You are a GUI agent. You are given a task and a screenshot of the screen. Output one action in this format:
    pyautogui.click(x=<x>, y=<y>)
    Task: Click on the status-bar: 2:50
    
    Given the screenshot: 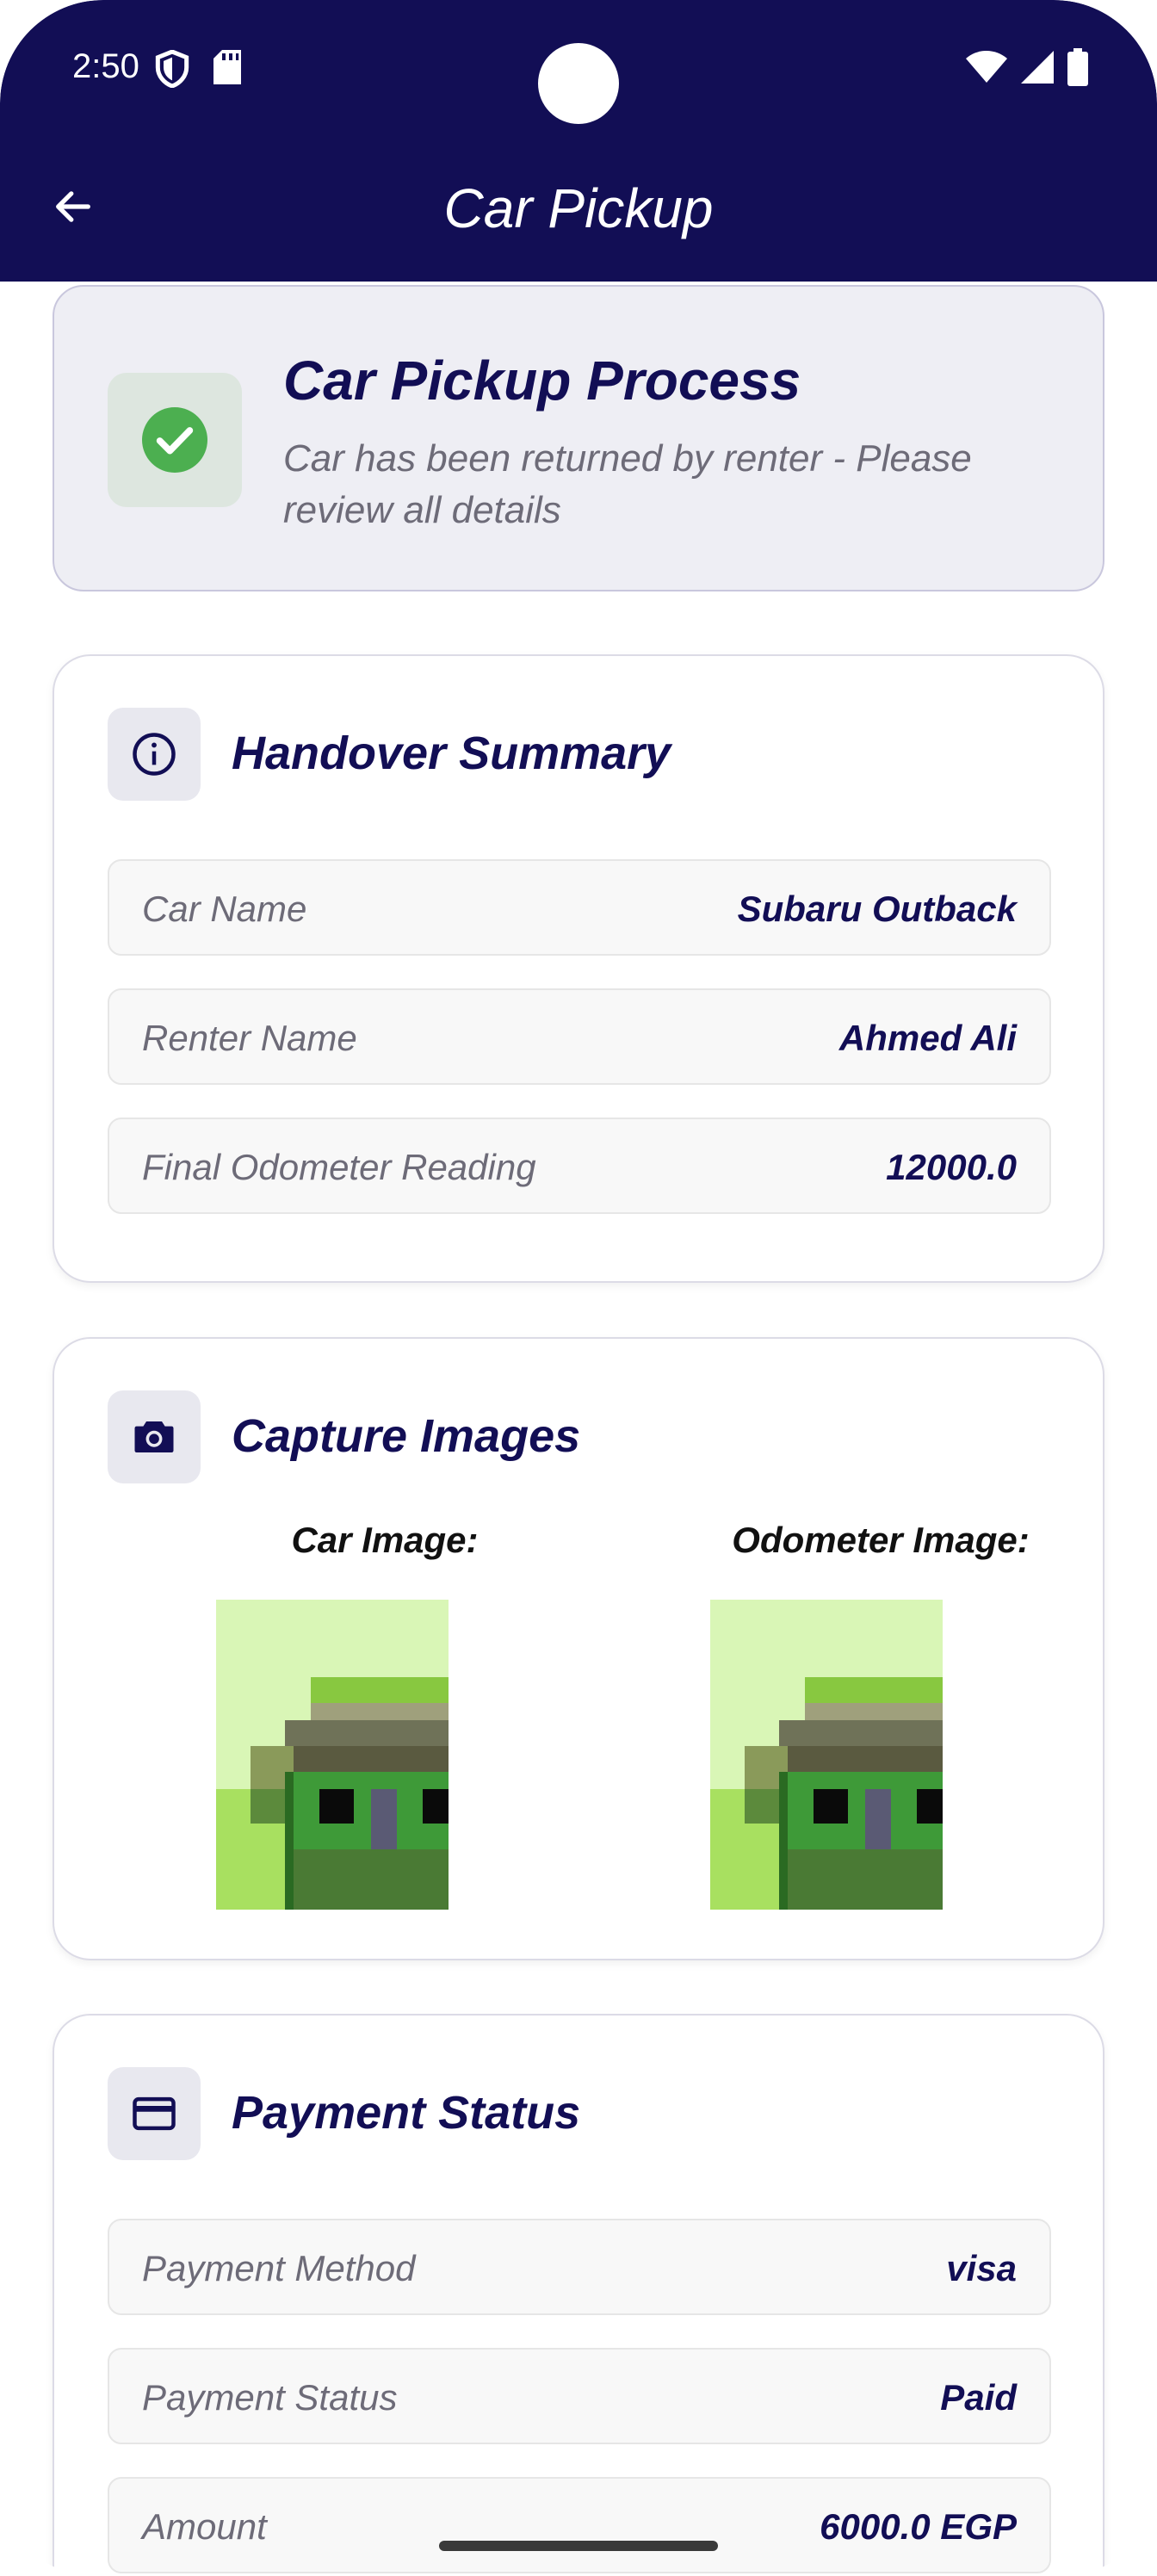 What is the action you would take?
    pyautogui.click(x=579, y=69)
    